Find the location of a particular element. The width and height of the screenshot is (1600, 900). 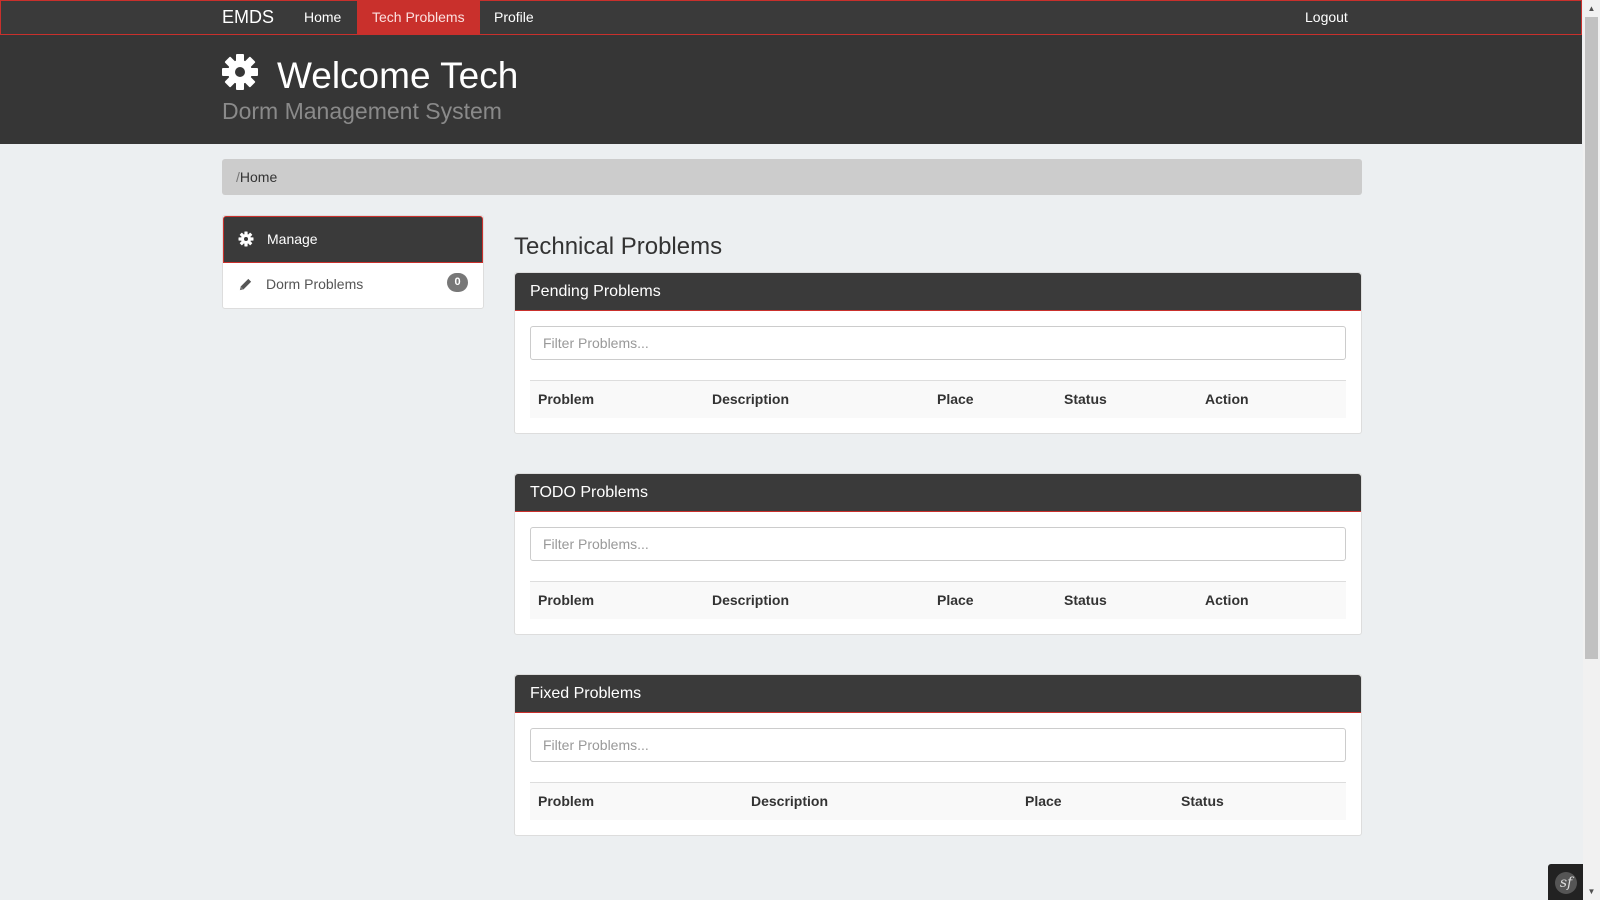

symfony-logo-icon: sf is located at coordinates (1566, 883).